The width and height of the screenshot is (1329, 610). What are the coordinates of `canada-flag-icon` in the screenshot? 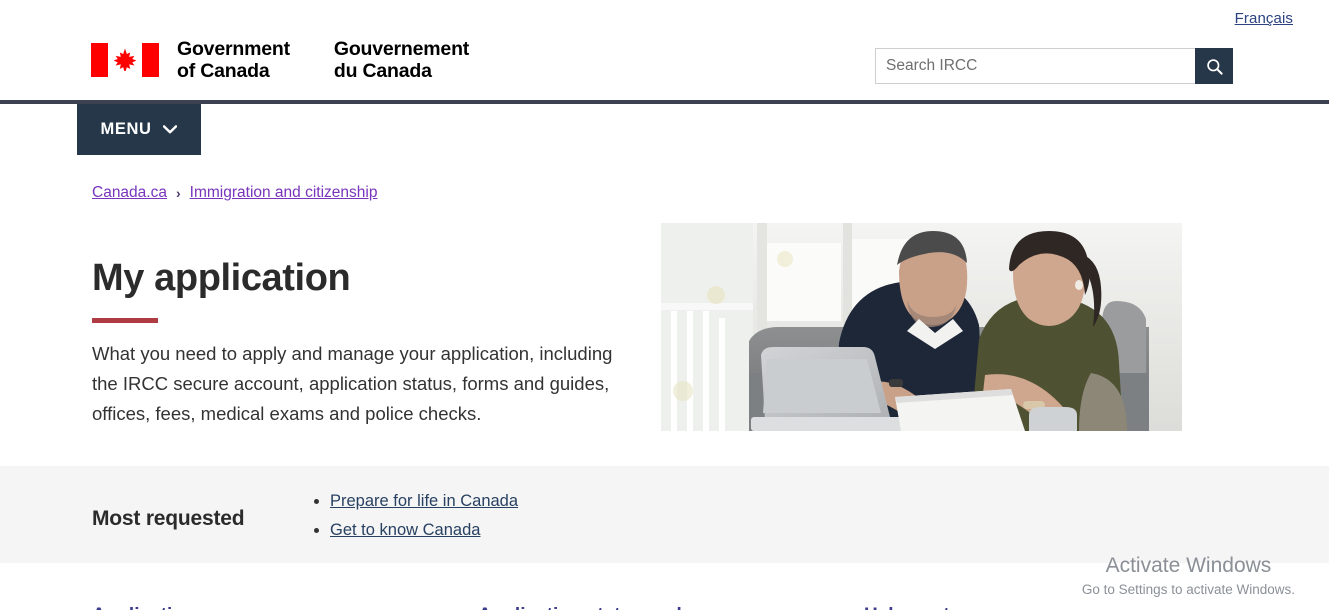 It's located at (125, 60).